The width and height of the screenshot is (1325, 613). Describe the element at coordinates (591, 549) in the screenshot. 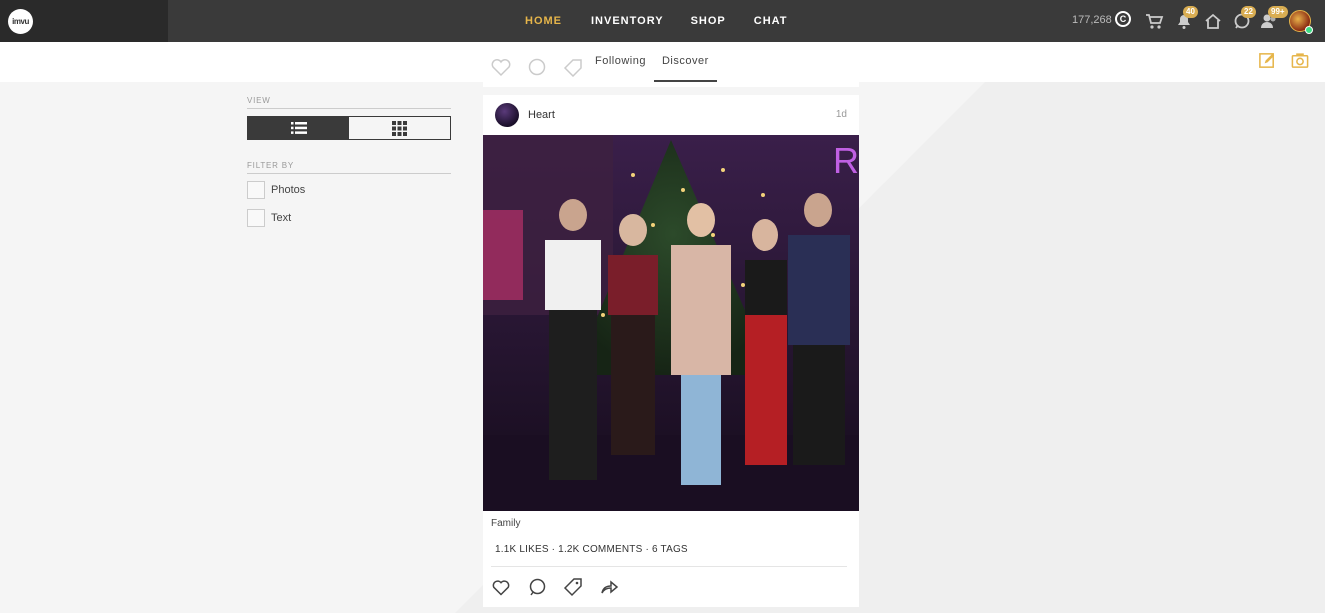

I see `post-stats: 1.1K LIKES · 1.2K COMMENTS · 6 TAGS` at that location.